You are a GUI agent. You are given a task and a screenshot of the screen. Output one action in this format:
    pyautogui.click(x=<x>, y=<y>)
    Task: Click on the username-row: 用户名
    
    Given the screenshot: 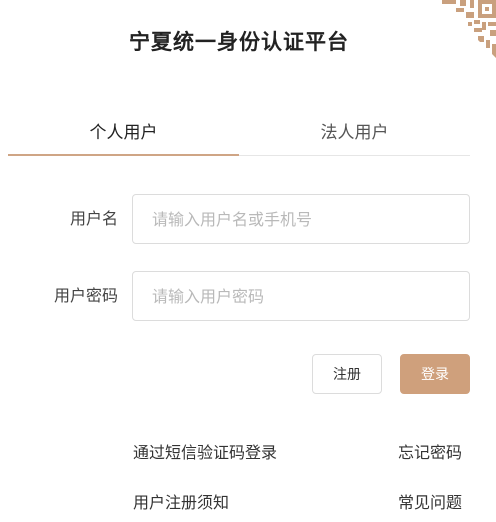 What is the action you would take?
    pyautogui.click(x=248, y=219)
    